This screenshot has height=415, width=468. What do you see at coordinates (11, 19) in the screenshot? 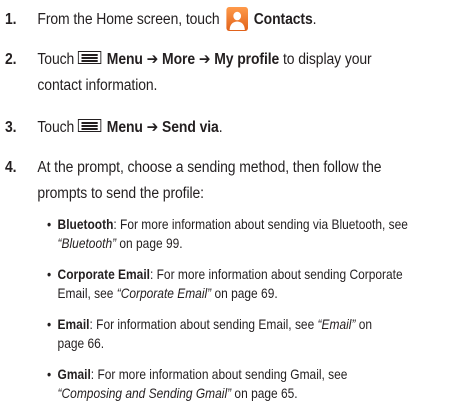
I see `step-number: 1.` at bounding box center [11, 19].